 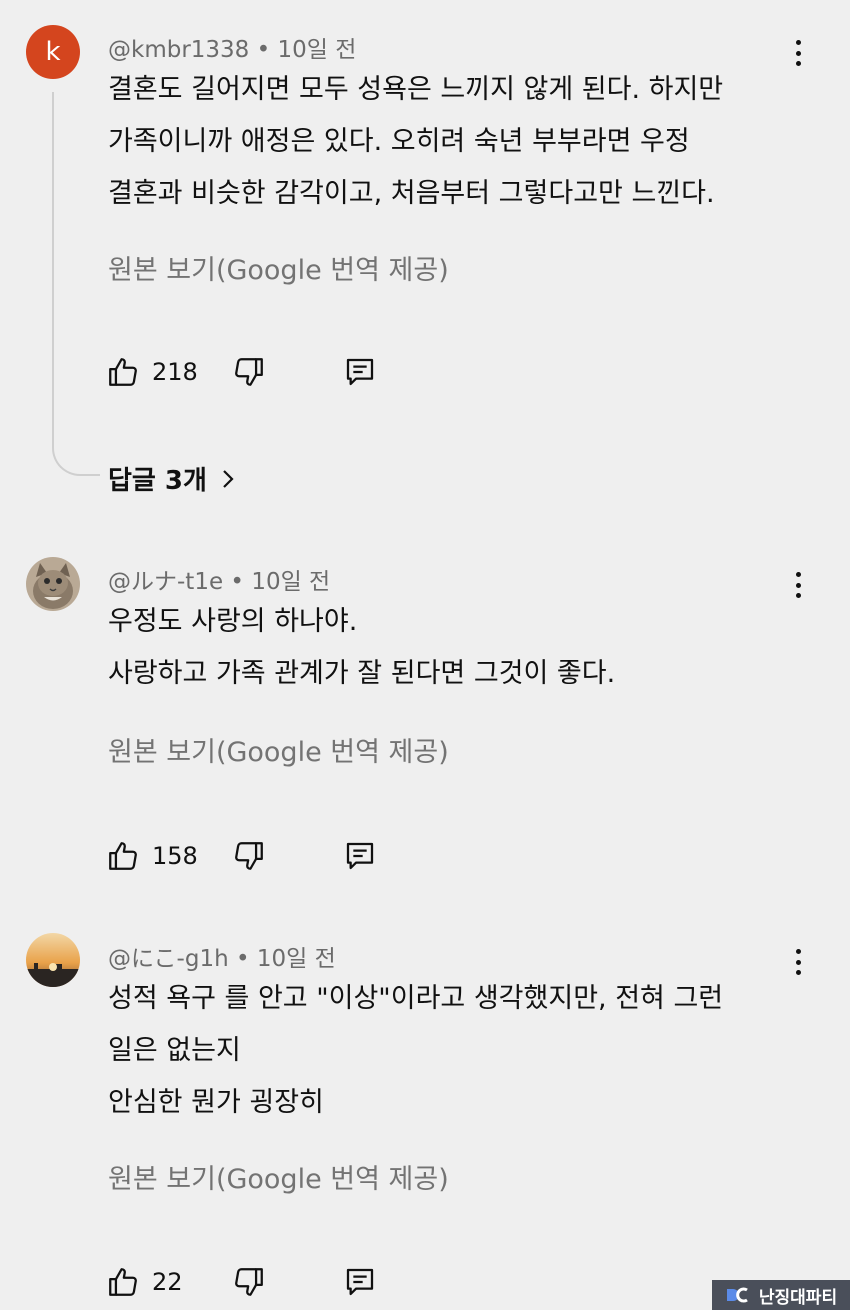 I want to click on comment-line: 가족이니까 애정은 있다. 오히려 숙년 부부라면 우정, so click(x=399, y=141).